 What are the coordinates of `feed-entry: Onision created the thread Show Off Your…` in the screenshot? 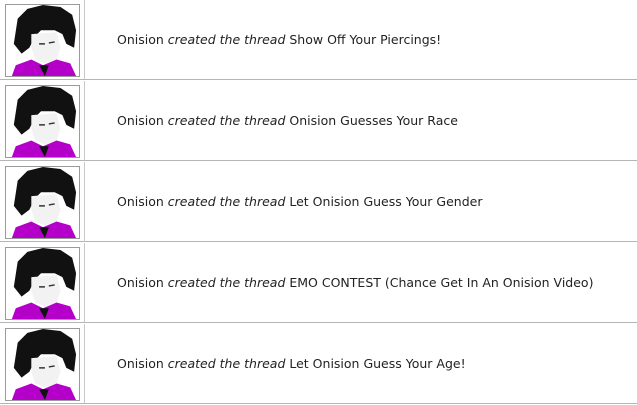 It's located at (279, 40).